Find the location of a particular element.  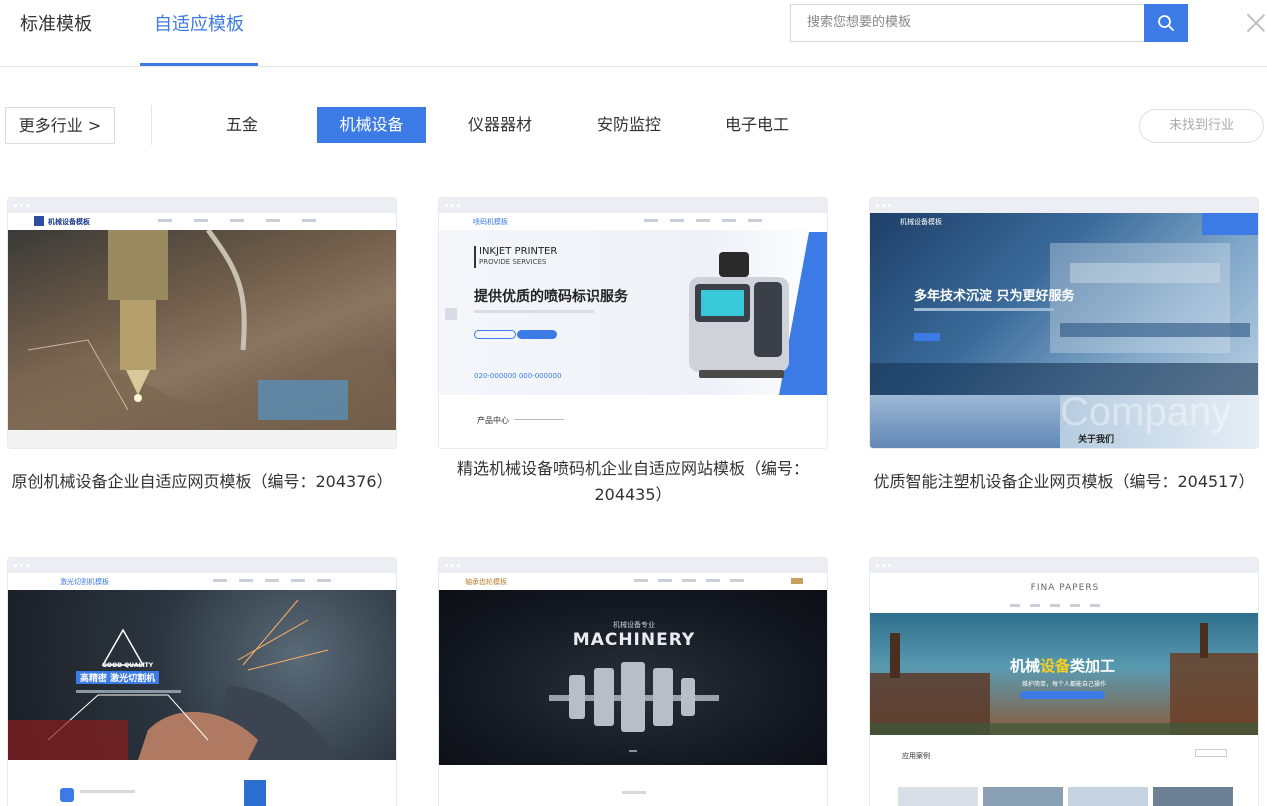

tab-adaptive-templates: 自适应模板 is located at coordinates (199, 39).